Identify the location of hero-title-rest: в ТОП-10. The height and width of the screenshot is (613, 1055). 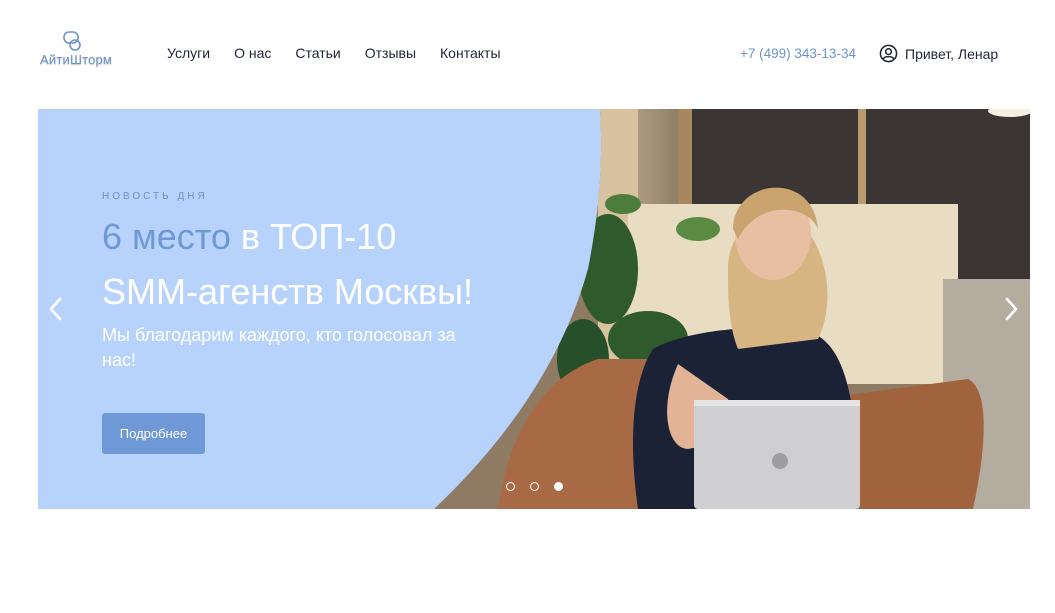
(313, 236).